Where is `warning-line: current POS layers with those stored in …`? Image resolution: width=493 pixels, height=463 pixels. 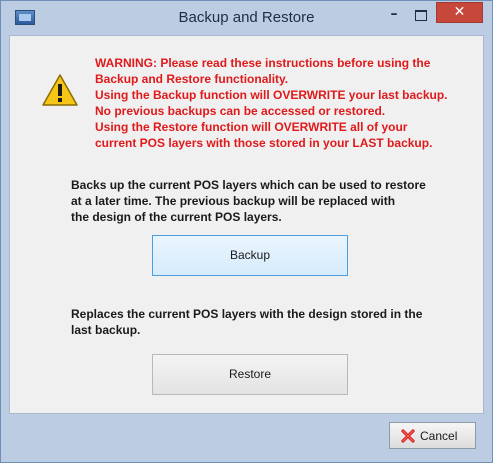 warning-line: current POS layers with those stored in … is located at coordinates (264, 143).